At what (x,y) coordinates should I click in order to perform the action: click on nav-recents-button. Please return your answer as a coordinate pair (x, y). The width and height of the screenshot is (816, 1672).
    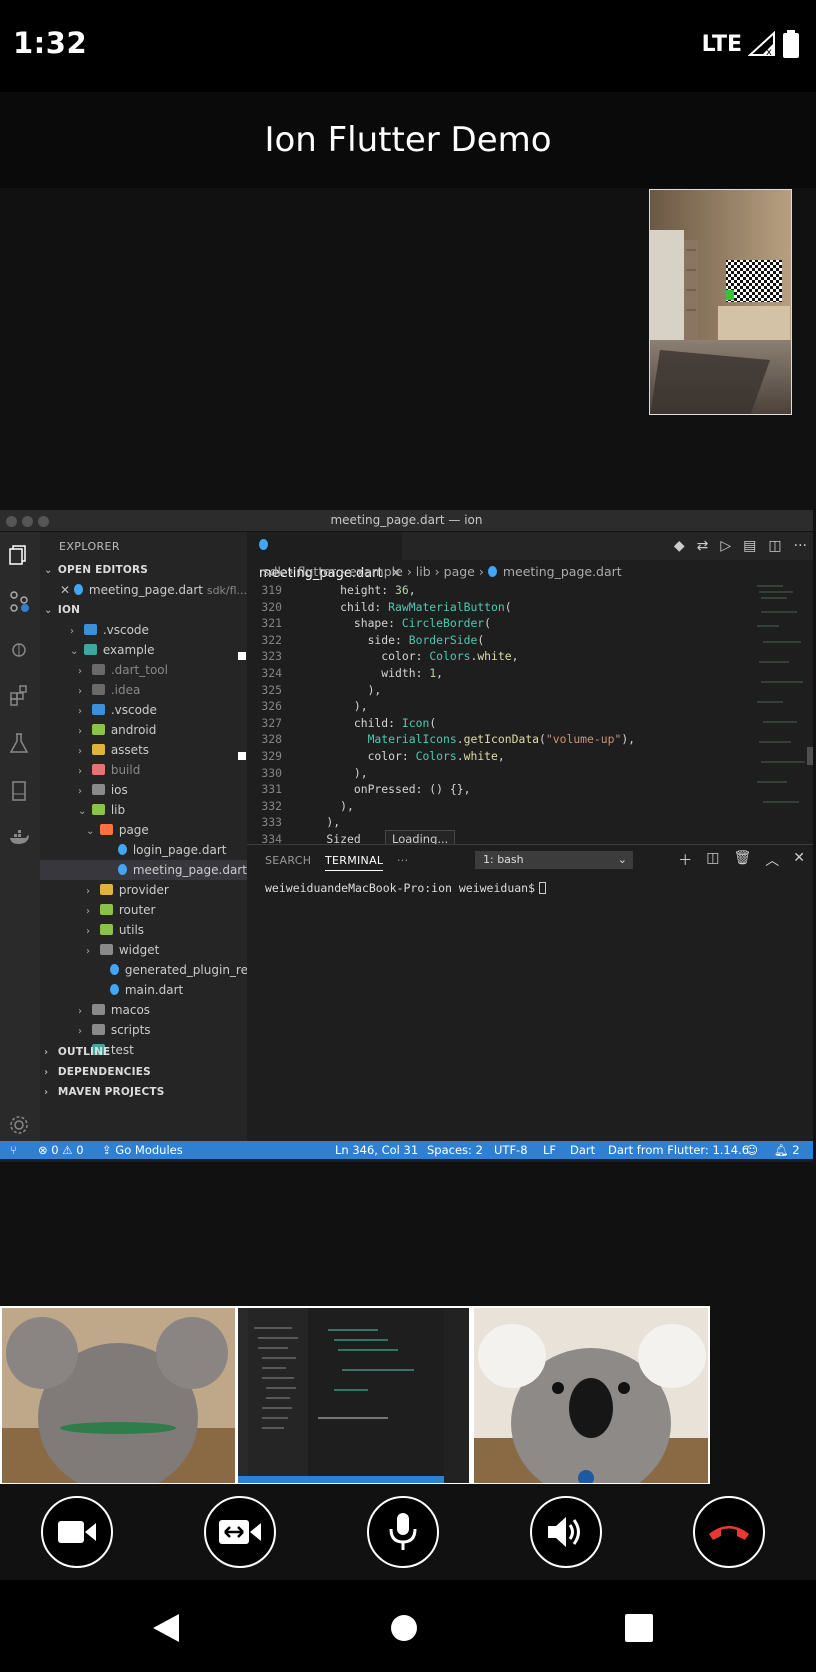
    Looking at the image, I should click on (639, 1628).